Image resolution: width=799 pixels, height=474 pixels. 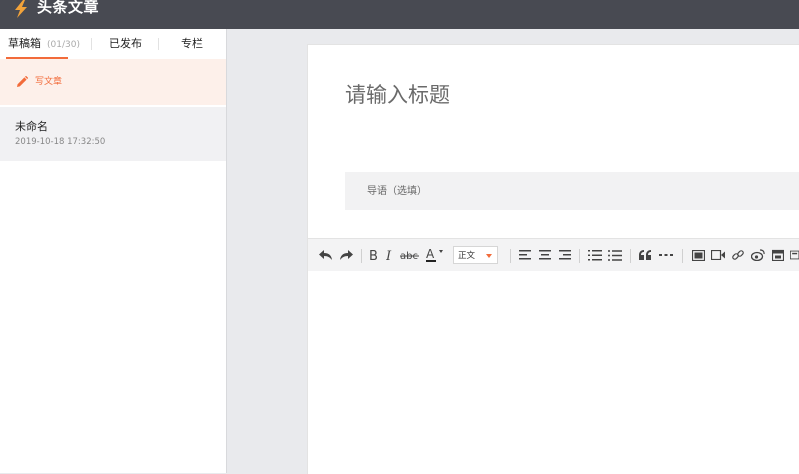 What do you see at coordinates (595, 255) in the screenshot?
I see `ordered-list-icon` at bounding box center [595, 255].